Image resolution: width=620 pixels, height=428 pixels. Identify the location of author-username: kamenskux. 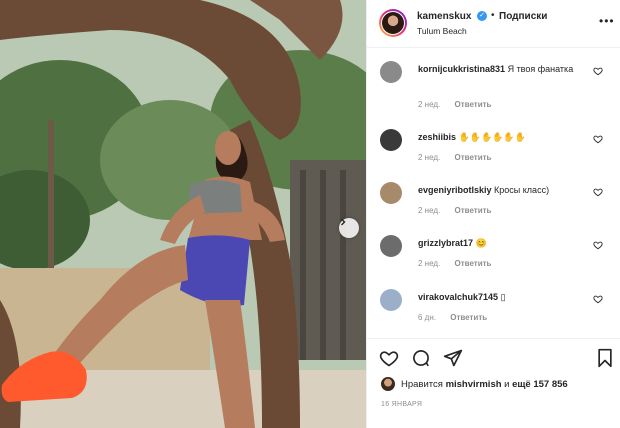
(444, 16).